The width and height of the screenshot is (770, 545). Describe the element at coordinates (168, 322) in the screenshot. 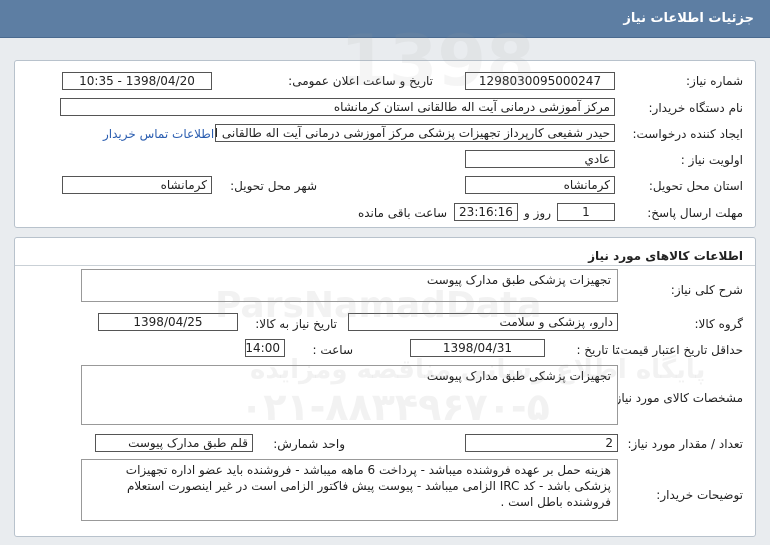

I see `need-date-field: 1398/04/25` at that location.